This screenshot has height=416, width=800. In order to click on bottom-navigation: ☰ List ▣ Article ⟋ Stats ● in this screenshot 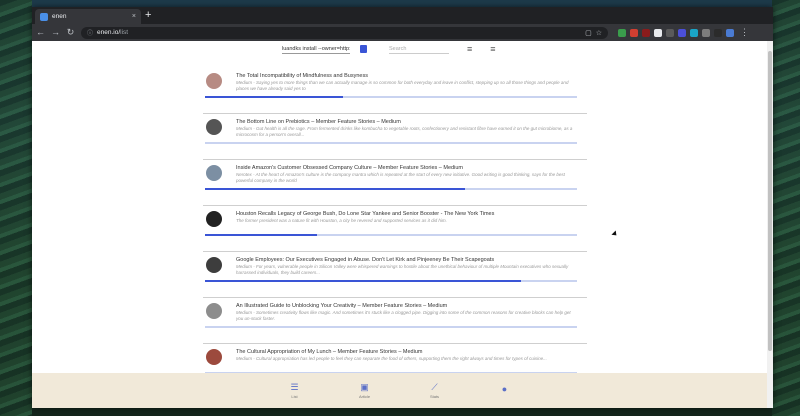, I will do `click(399, 390)`.